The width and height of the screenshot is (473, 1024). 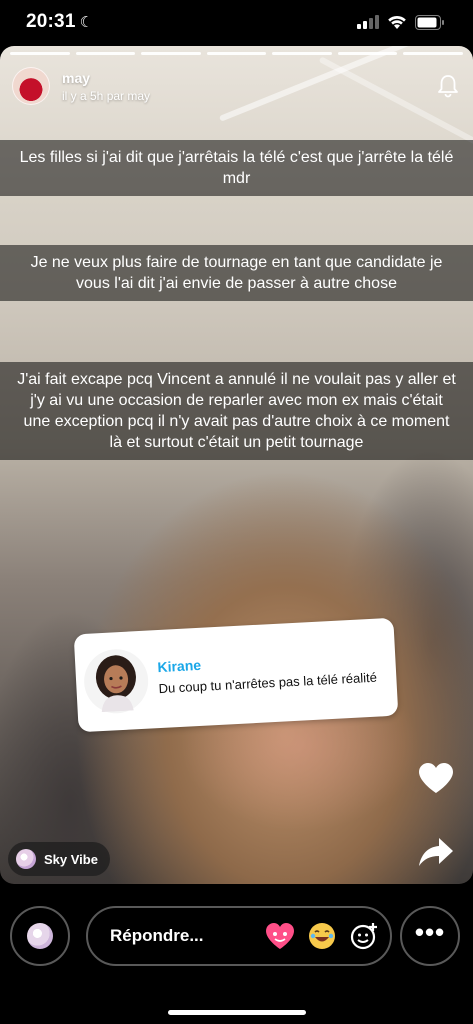 I want to click on moon-icon: ☾, so click(x=86, y=22).